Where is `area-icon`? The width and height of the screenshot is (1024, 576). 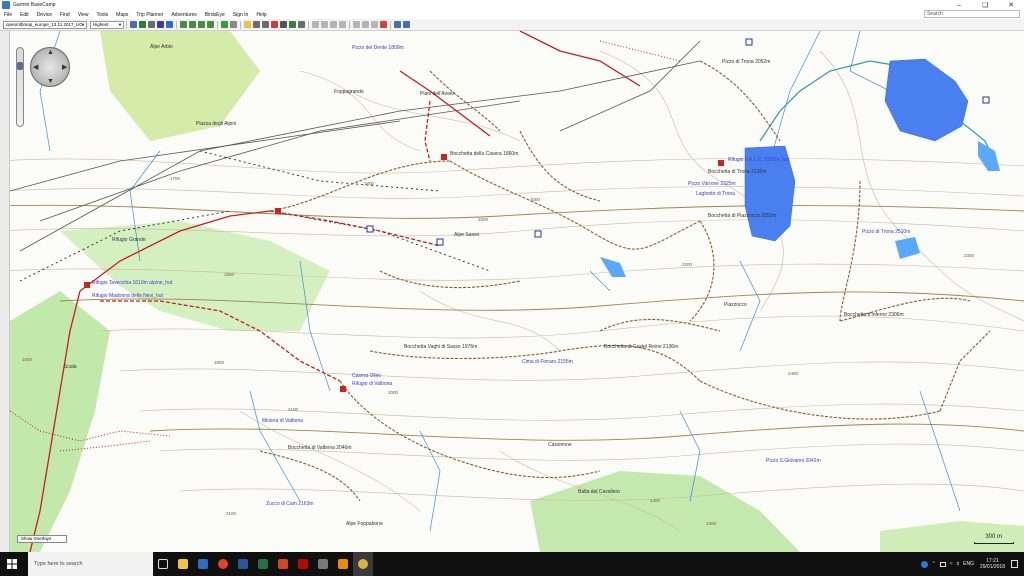
area-icon is located at coordinates (210, 24).